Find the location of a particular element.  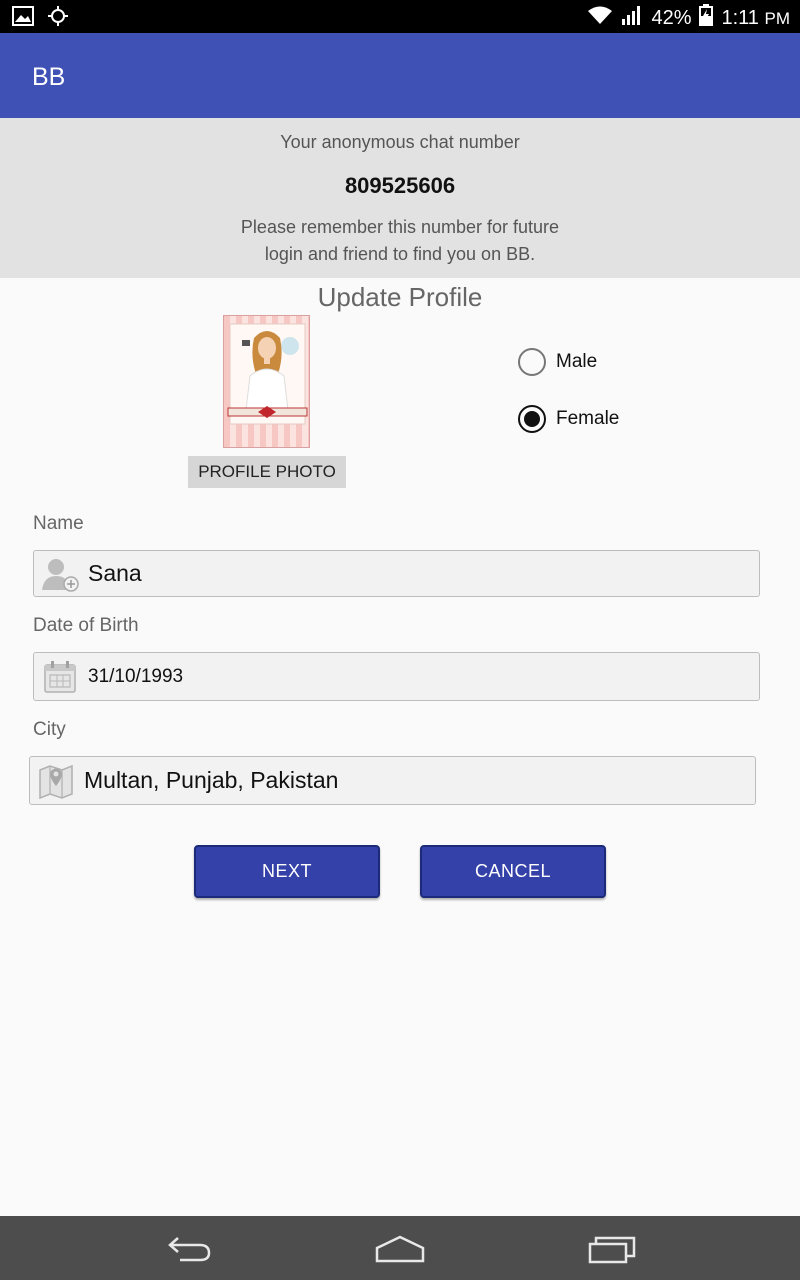

profile-photo is located at coordinates (266, 381).